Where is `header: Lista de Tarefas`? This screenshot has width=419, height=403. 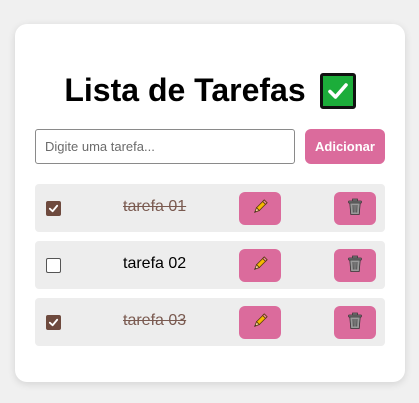 header: Lista de Tarefas is located at coordinates (210, 90).